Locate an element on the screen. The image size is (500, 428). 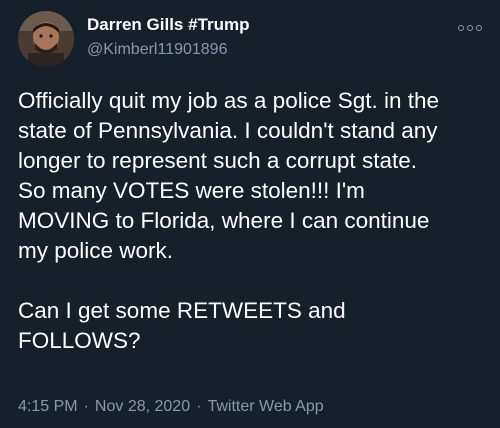
tweet-source: Twitter Web App is located at coordinates (265, 406).